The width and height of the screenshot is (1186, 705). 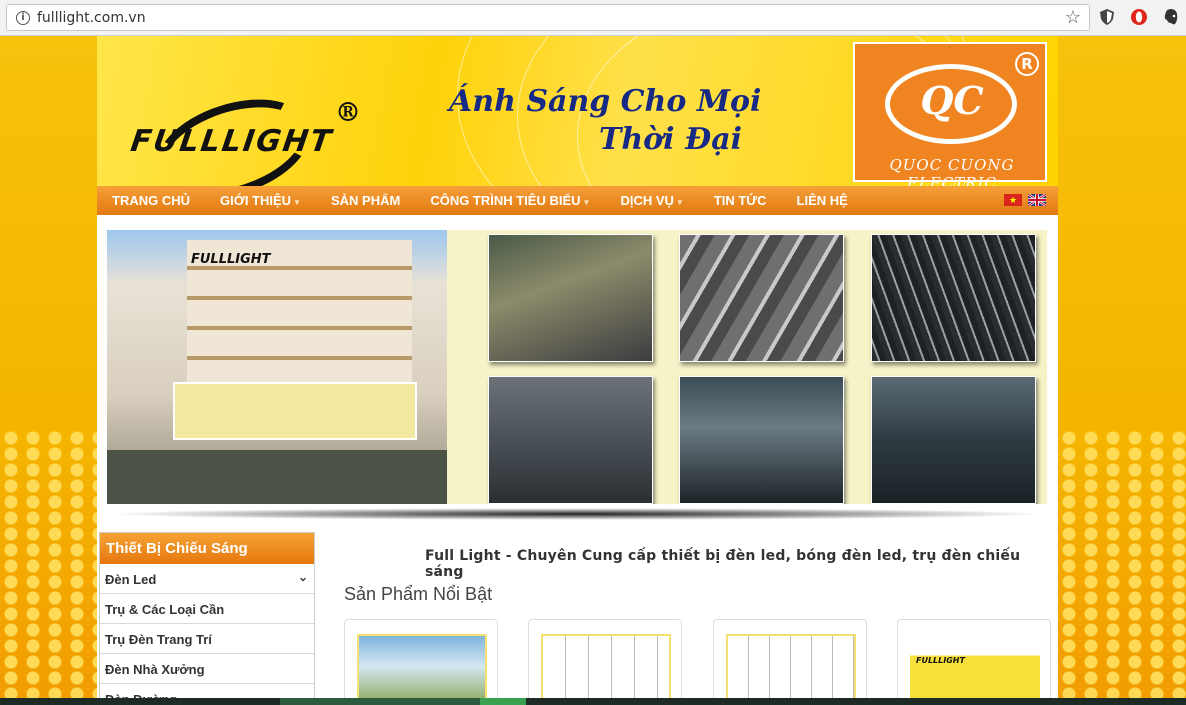 I want to click on sidebar-title: Thiết Bị Chiếu Sáng, so click(x=207, y=548).